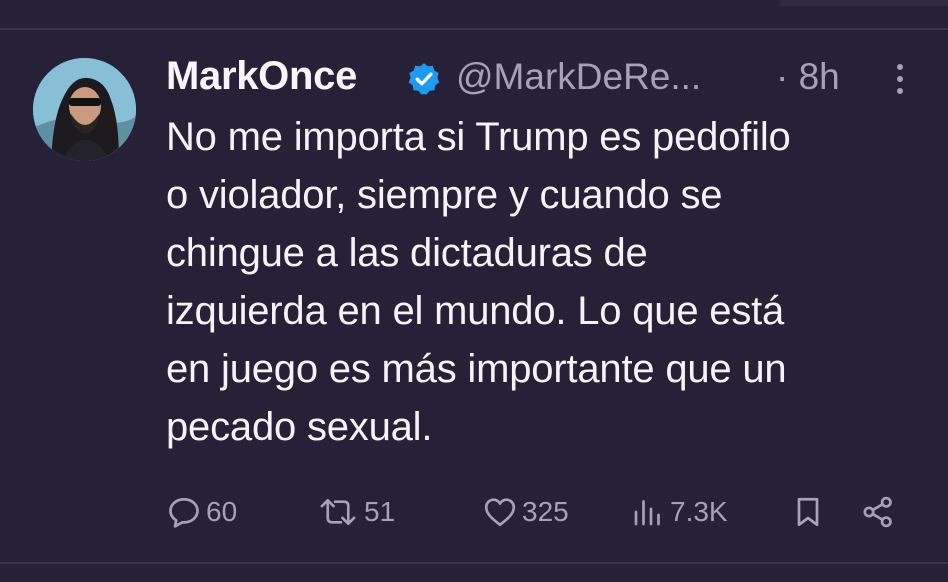 The height and width of the screenshot is (582, 948). What do you see at coordinates (184, 512) in the screenshot?
I see `reply-bubble-icon` at bounding box center [184, 512].